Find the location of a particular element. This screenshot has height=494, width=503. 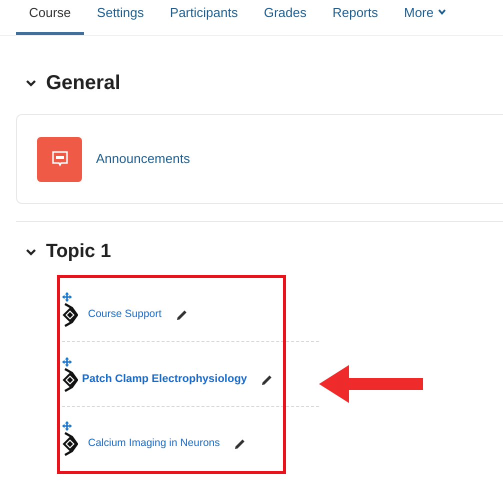

activity-link: Patch Clamp Electrophysiology is located at coordinates (165, 379).